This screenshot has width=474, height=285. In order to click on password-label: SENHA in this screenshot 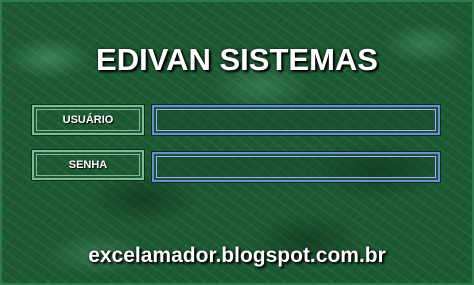, I will do `click(88, 165)`.